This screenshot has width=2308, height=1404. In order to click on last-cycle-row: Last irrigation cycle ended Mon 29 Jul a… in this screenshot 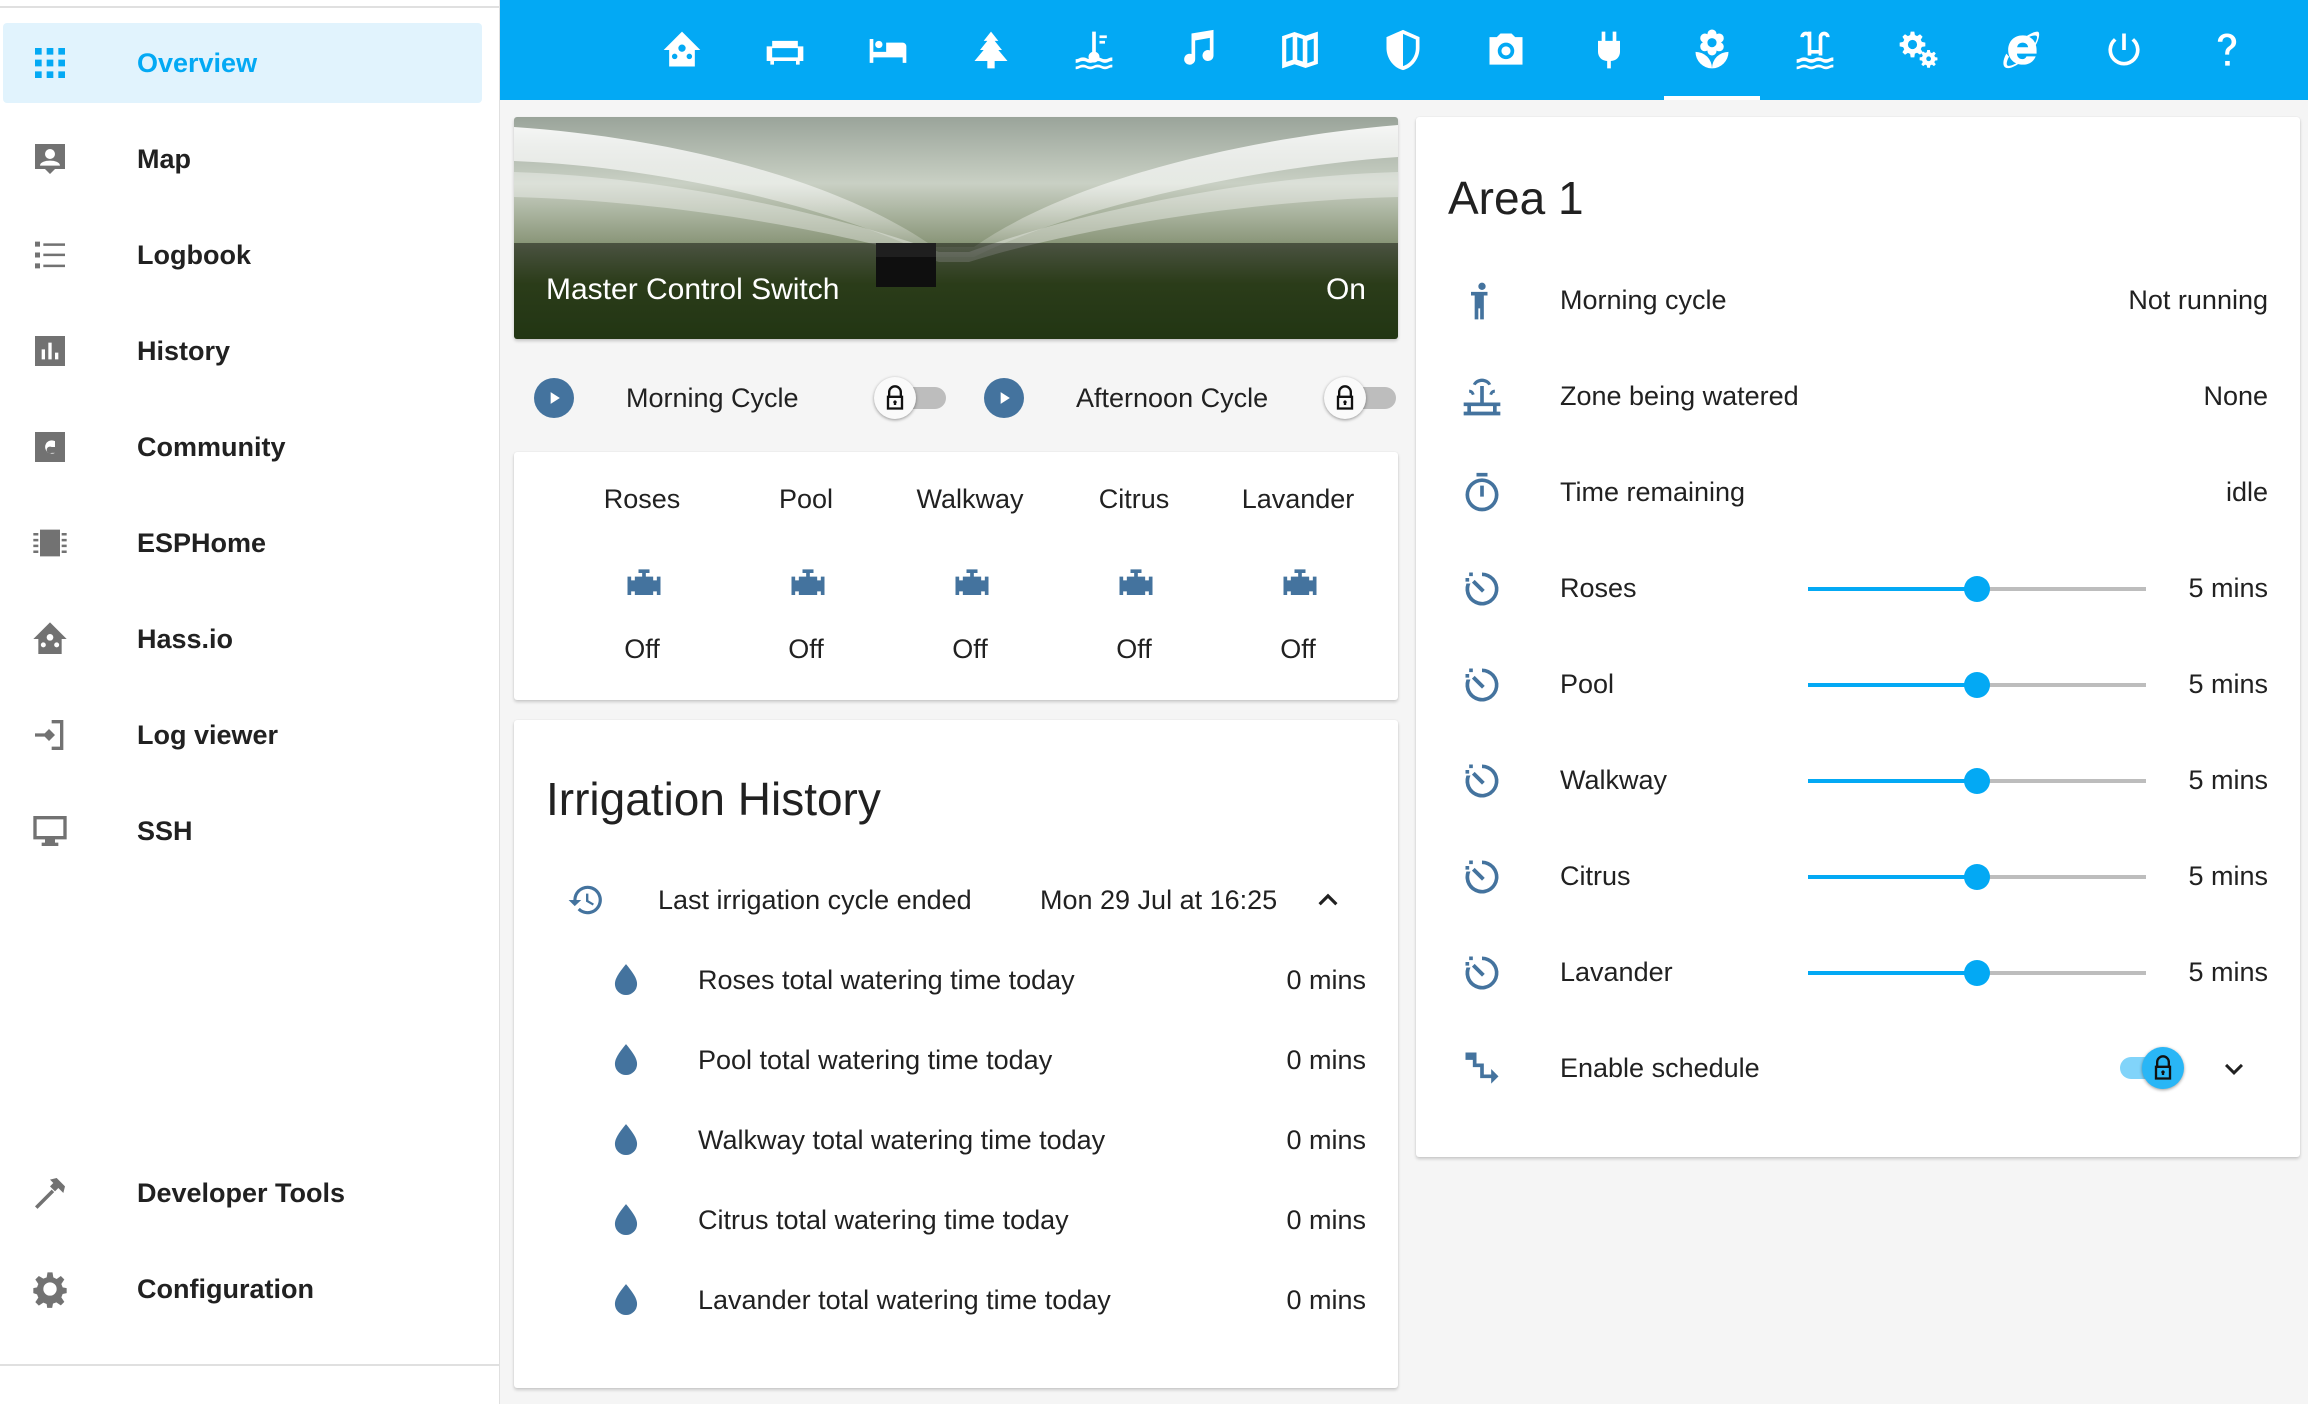, I will do `click(956, 900)`.